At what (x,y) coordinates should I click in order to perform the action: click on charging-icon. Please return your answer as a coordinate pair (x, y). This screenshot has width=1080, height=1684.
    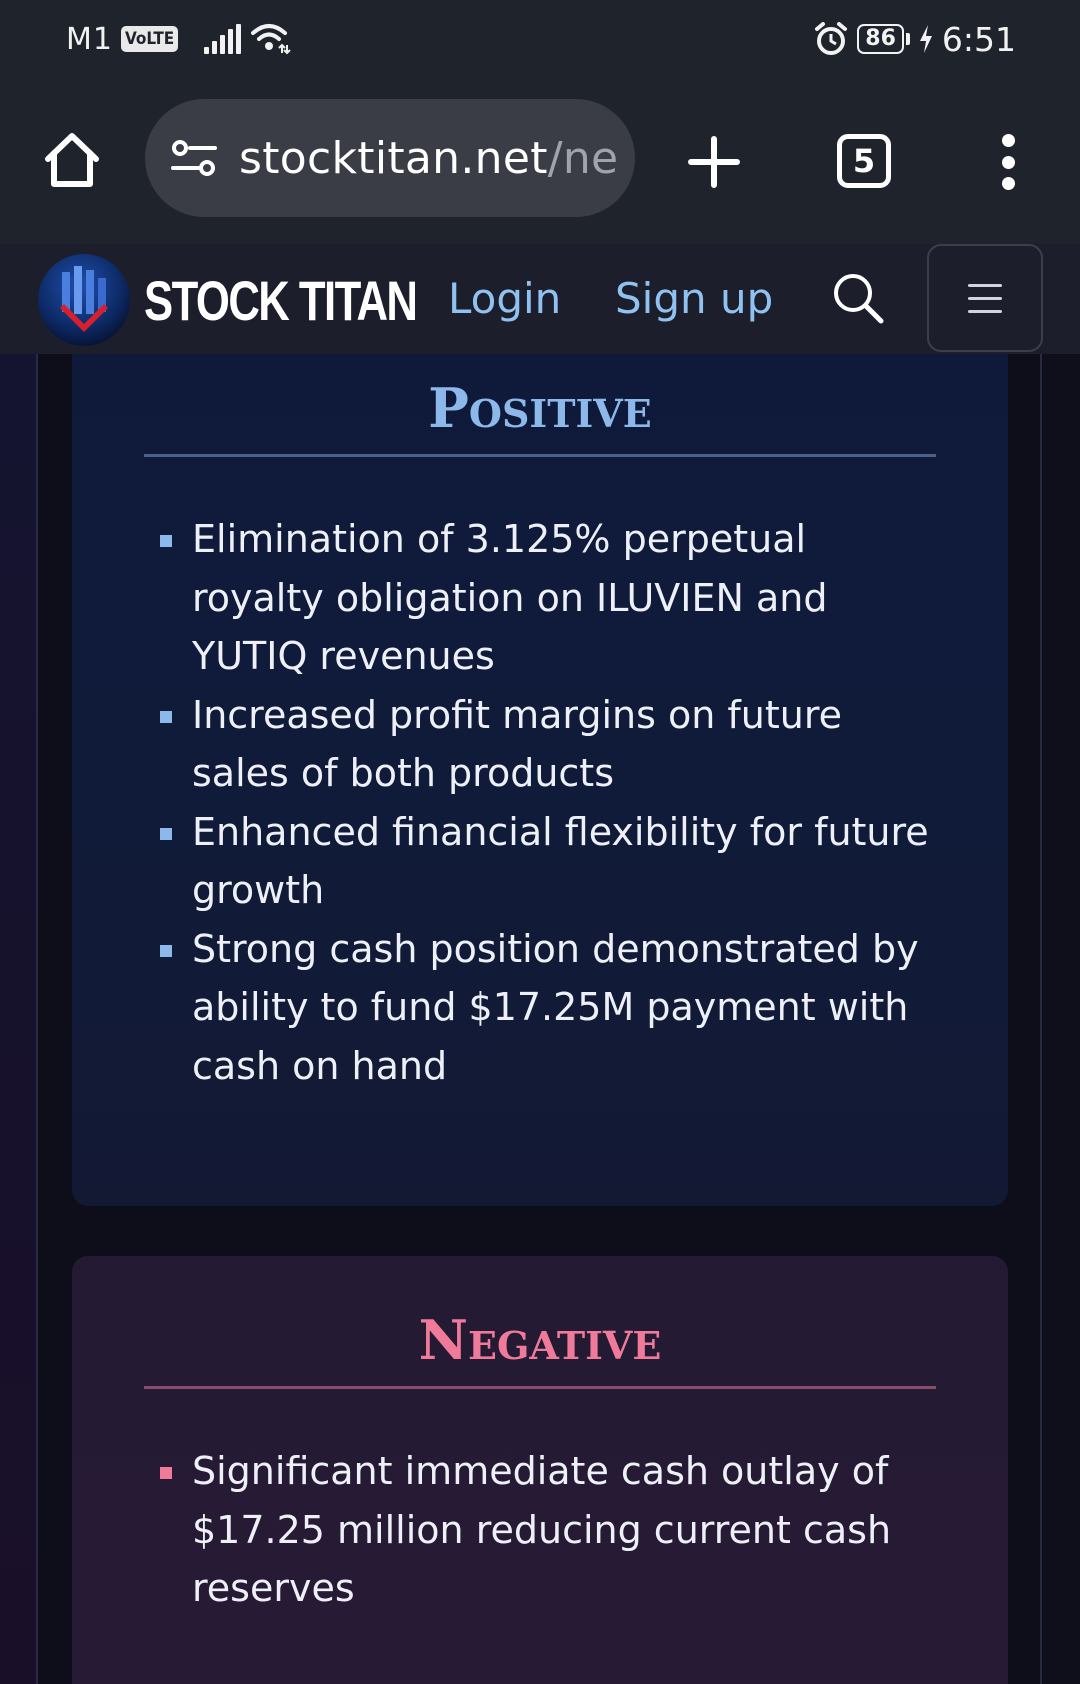
    Looking at the image, I should click on (925, 39).